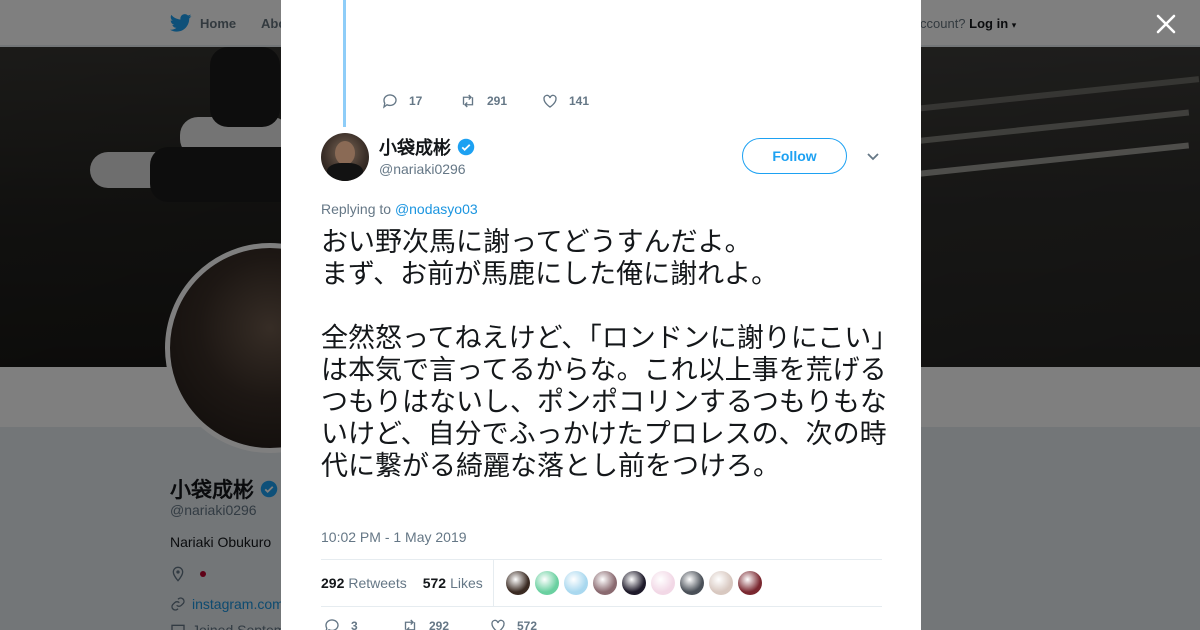  I want to click on retweet-count: 292, so click(439, 624).